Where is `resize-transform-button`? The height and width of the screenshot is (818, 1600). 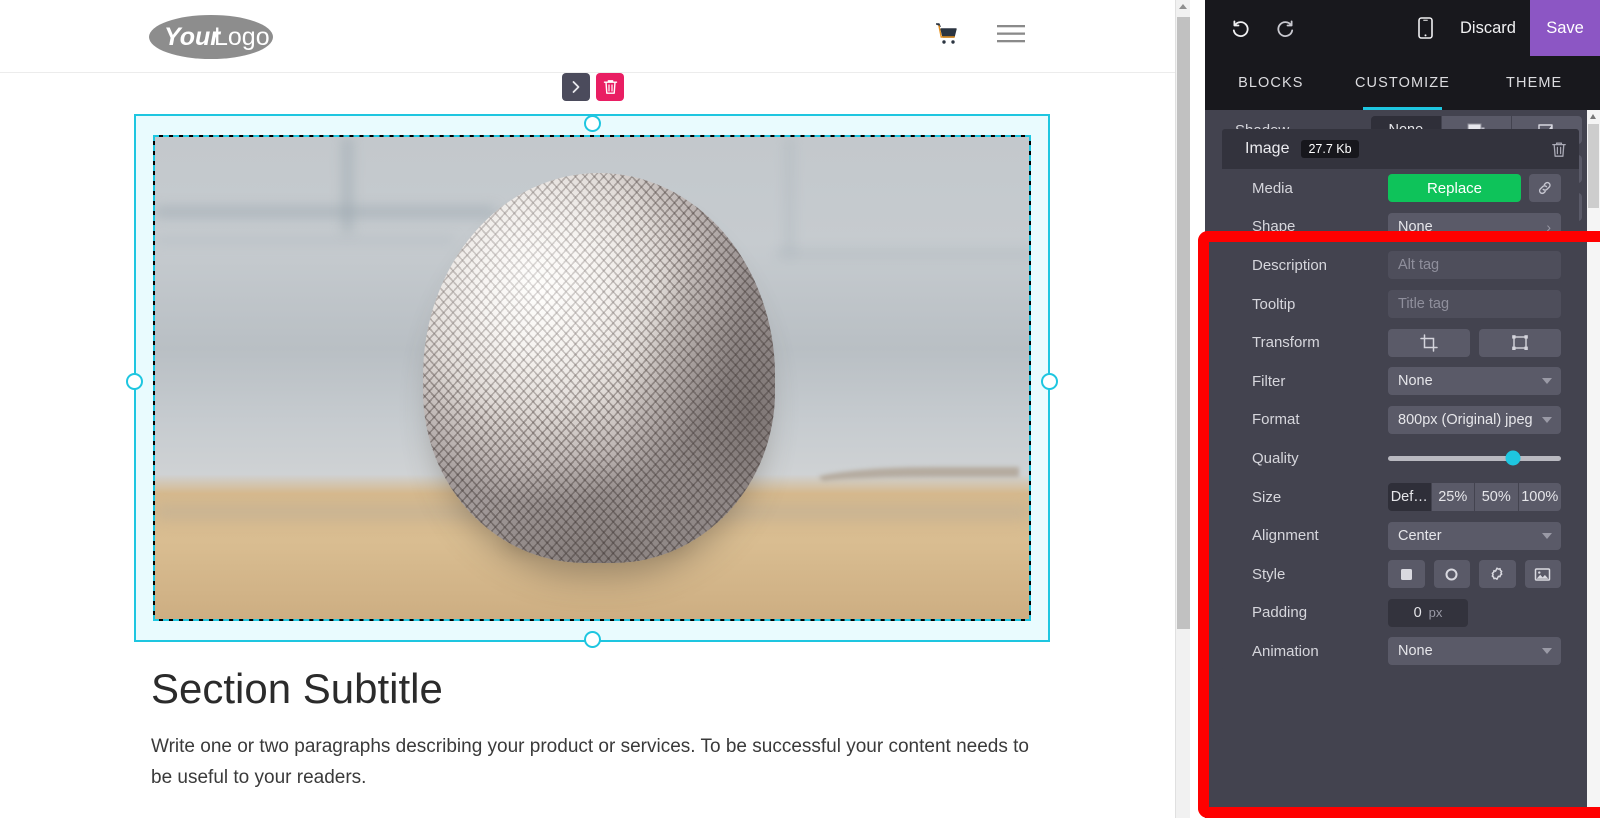 resize-transform-button is located at coordinates (1520, 342).